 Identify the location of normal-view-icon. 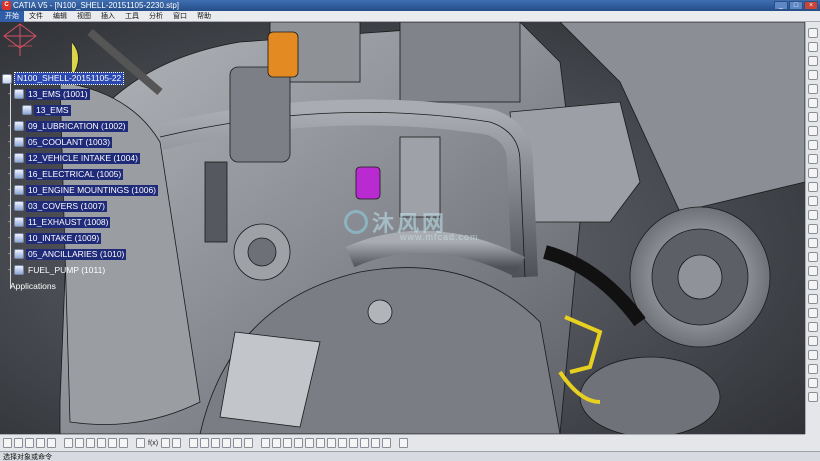
(332, 443).